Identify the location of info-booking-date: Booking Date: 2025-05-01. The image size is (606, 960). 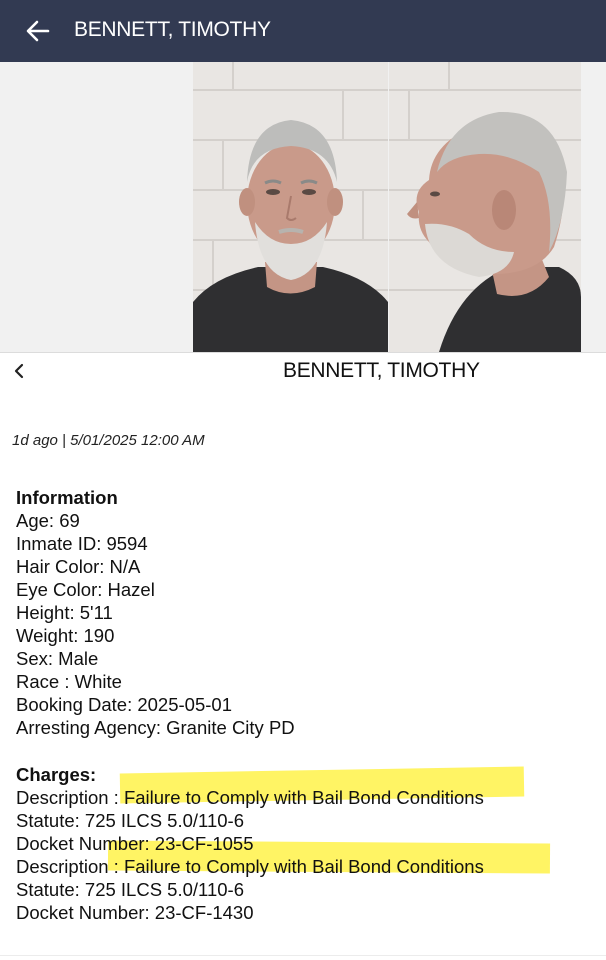
(124, 704).